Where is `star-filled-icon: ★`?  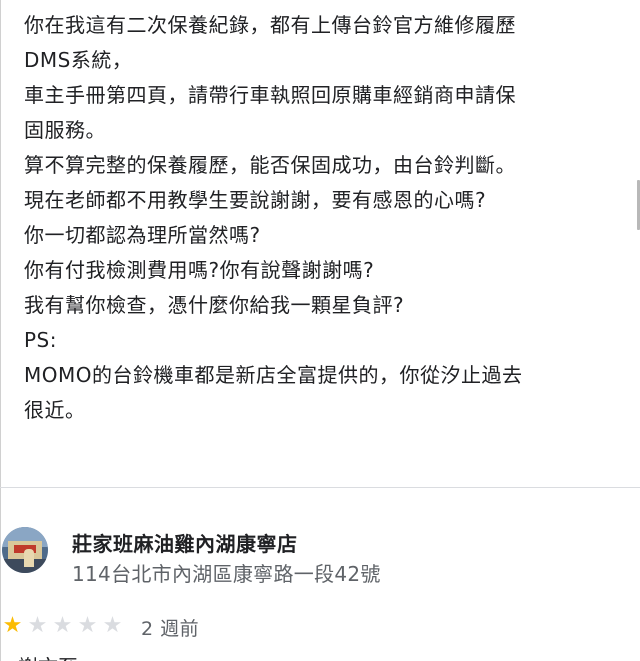
star-filled-icon: ★ is located at coordinates (12, 625).